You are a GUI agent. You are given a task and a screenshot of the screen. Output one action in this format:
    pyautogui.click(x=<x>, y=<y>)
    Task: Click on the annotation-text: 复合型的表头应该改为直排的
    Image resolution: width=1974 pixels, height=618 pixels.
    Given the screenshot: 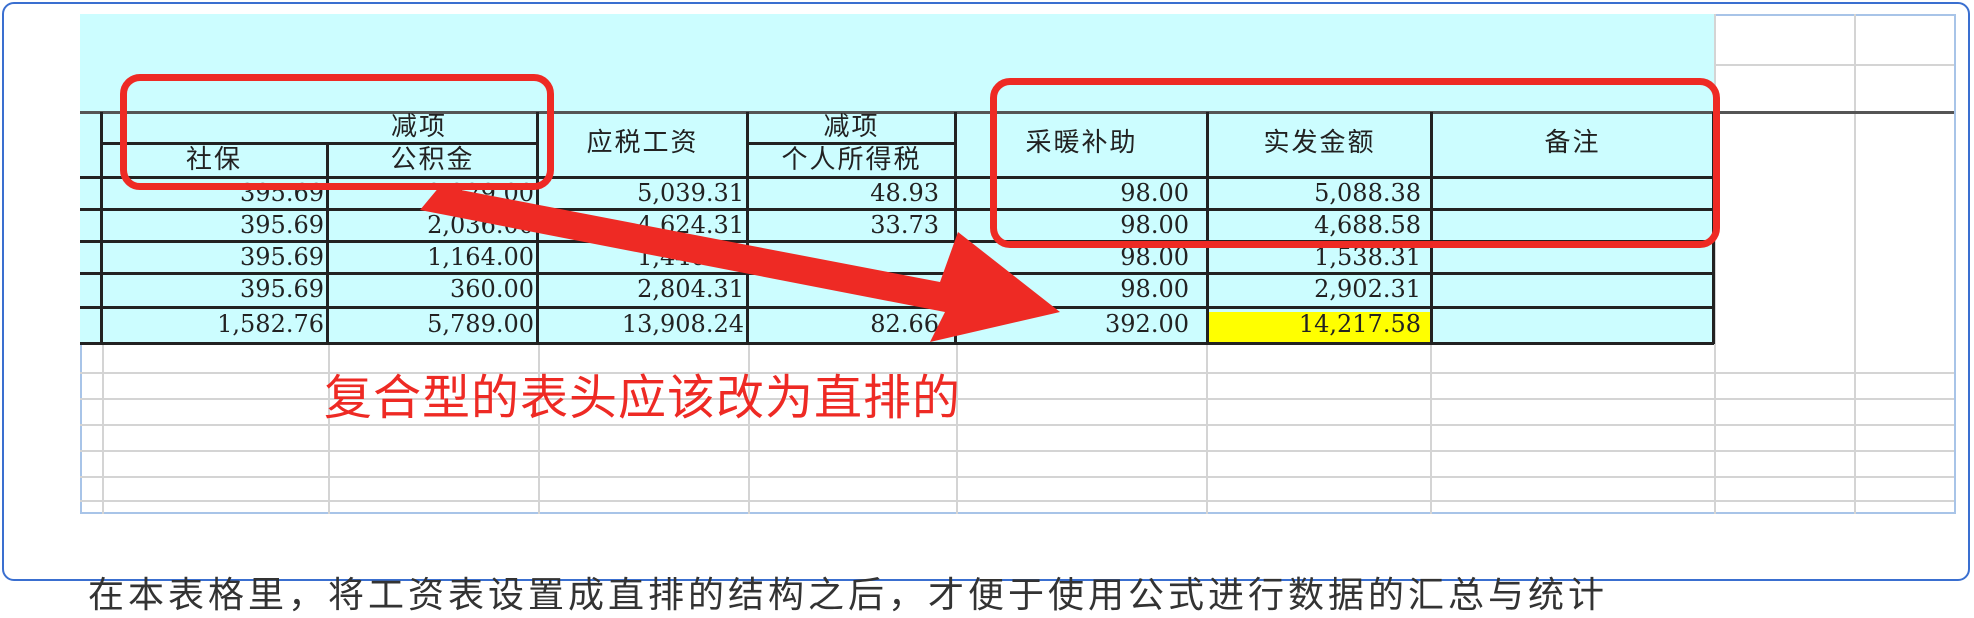 What is the action you would take?
    pyautogui.click(x=643, y=398)
    